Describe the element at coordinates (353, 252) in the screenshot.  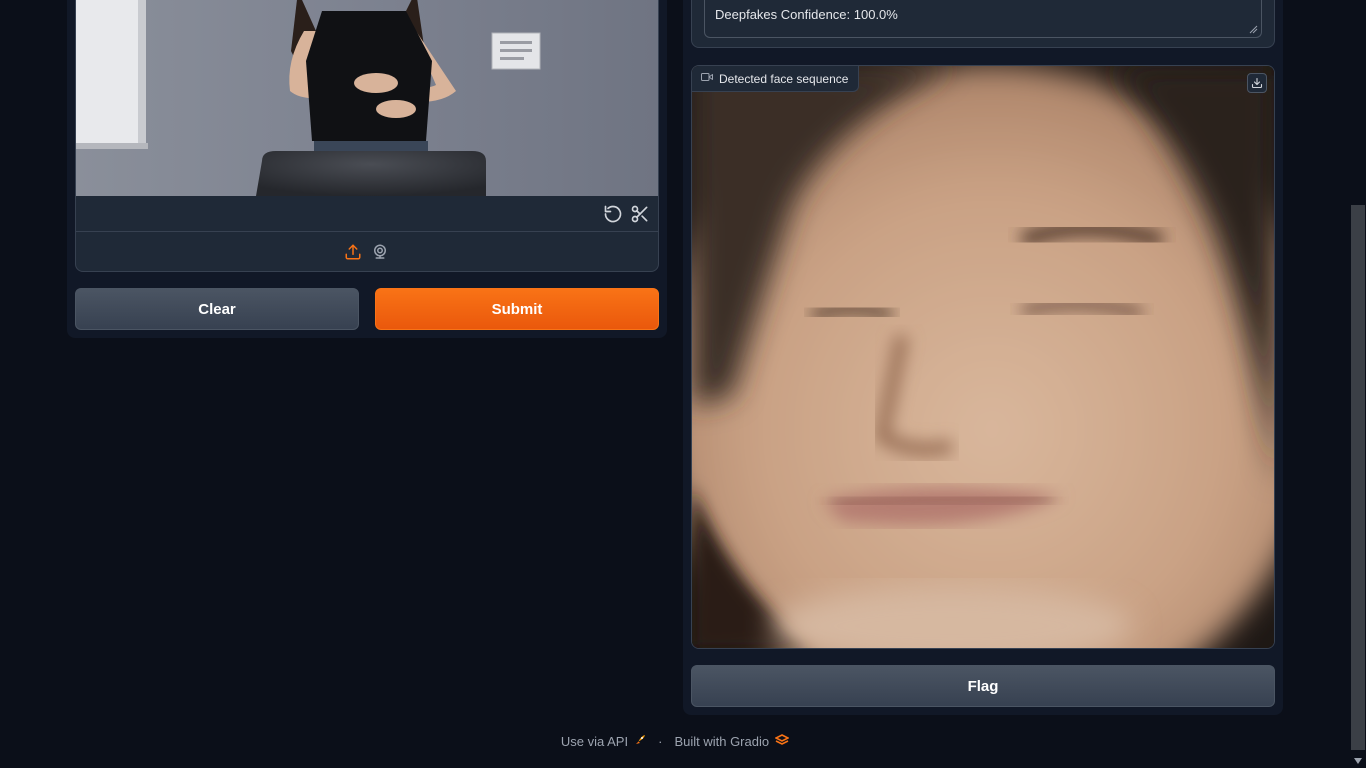
I see `upload-icon` at that location.